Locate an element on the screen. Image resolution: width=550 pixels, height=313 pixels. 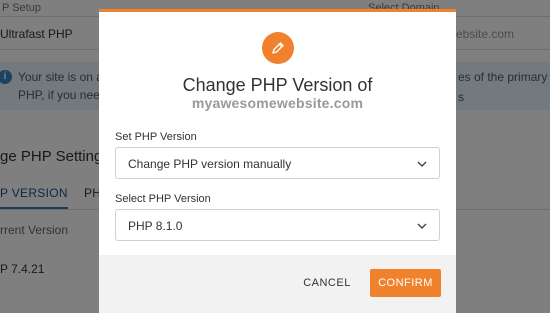
cancel-button: CANCEL is located at coordinates (327, 283).